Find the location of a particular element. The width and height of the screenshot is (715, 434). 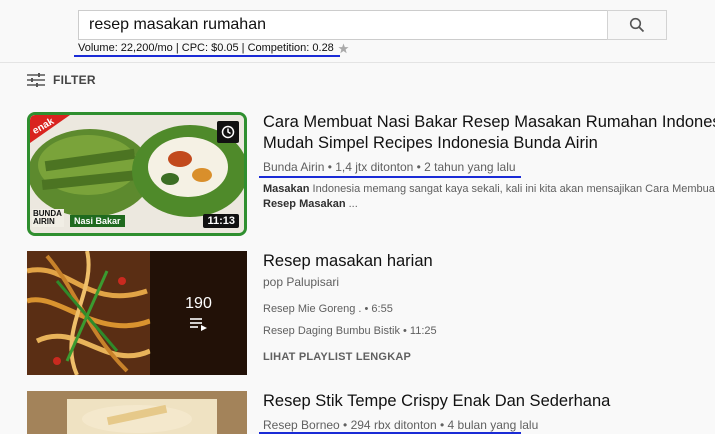

playlist-channel: pop Palupisari is located at coordinates (489, 282).